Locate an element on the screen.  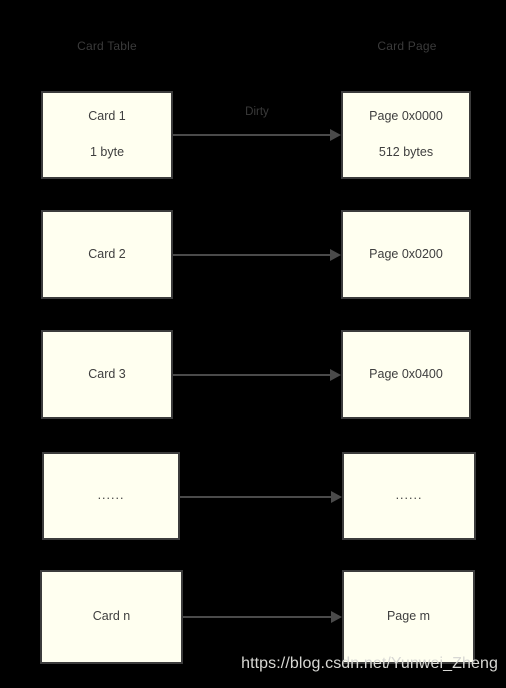
page-box: Page 0x0200 is located at coordinates (406, 254).